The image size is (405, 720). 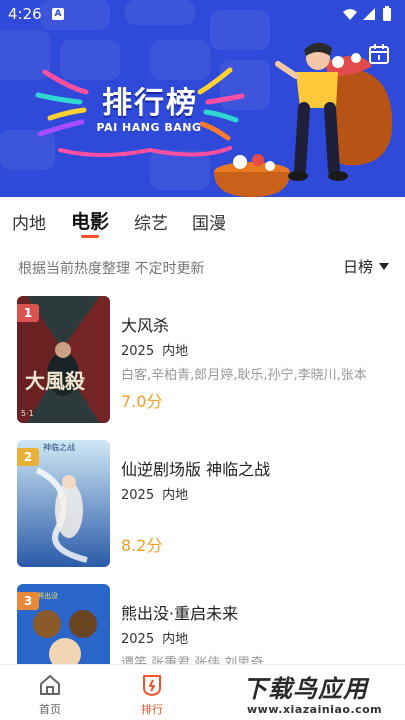 What do you see at coordinates (55, 381) in the screenshot?
I see `svg-text: 大風殺` at bounding box center [55, 381].